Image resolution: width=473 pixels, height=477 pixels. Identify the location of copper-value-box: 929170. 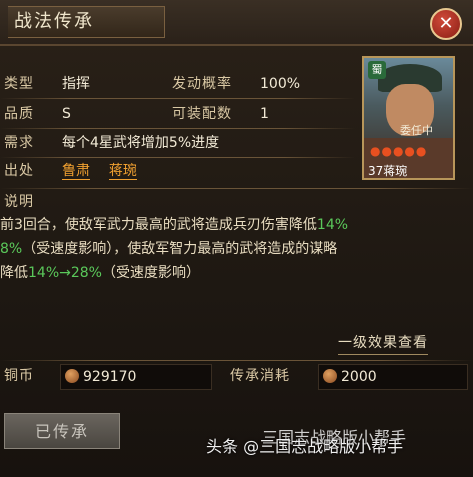
(136, 377).